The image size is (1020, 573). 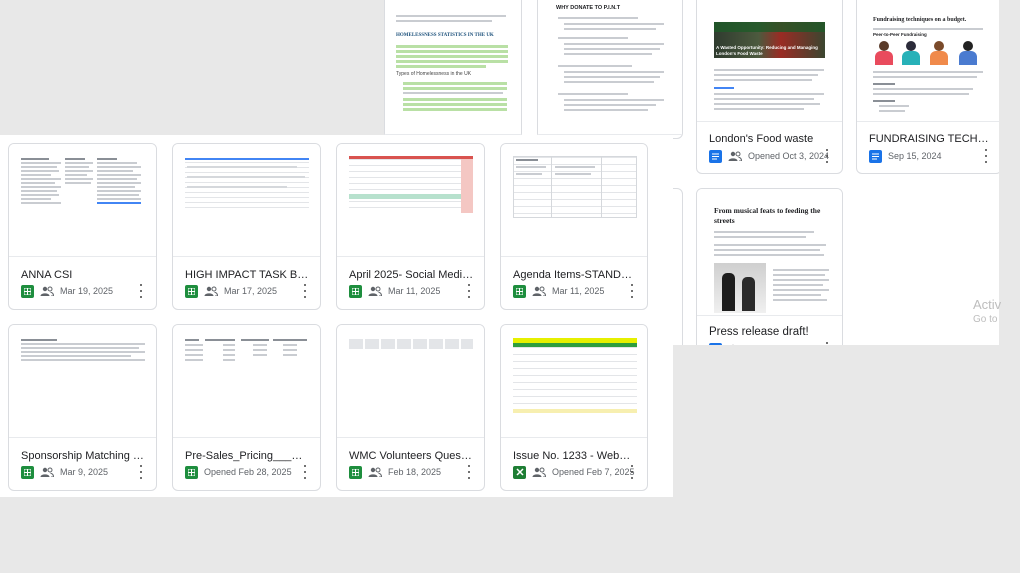 I want to click on file-title: London's Food waste, so click(x=761, y=139).